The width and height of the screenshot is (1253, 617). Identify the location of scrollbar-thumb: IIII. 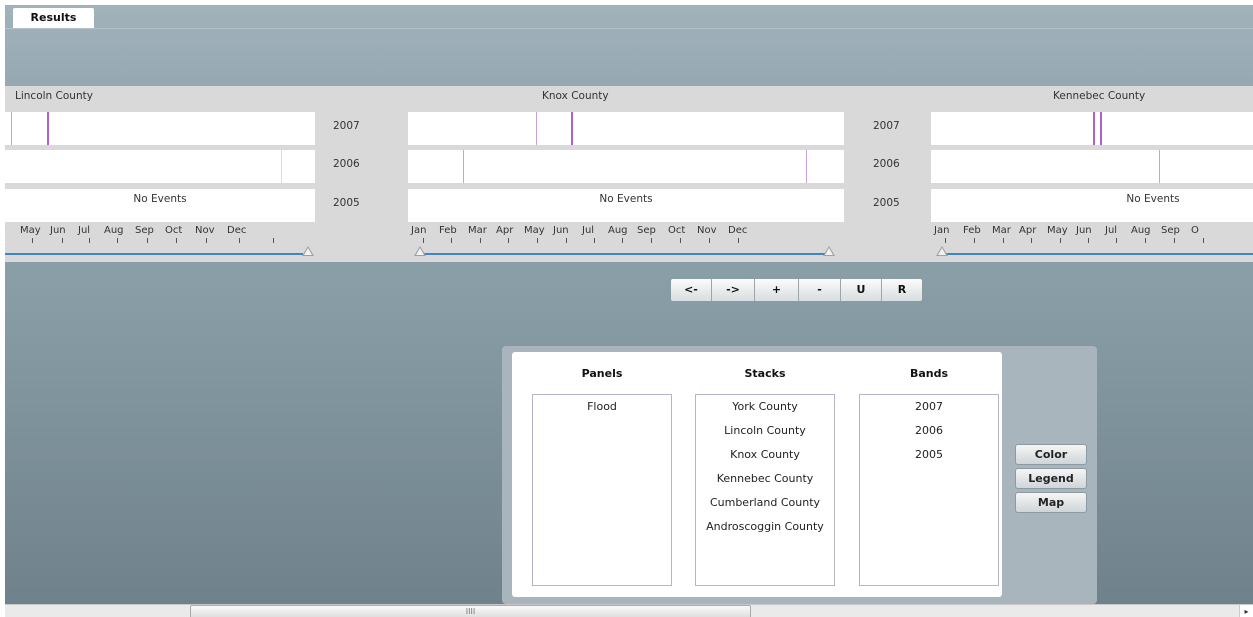
(470, 611).